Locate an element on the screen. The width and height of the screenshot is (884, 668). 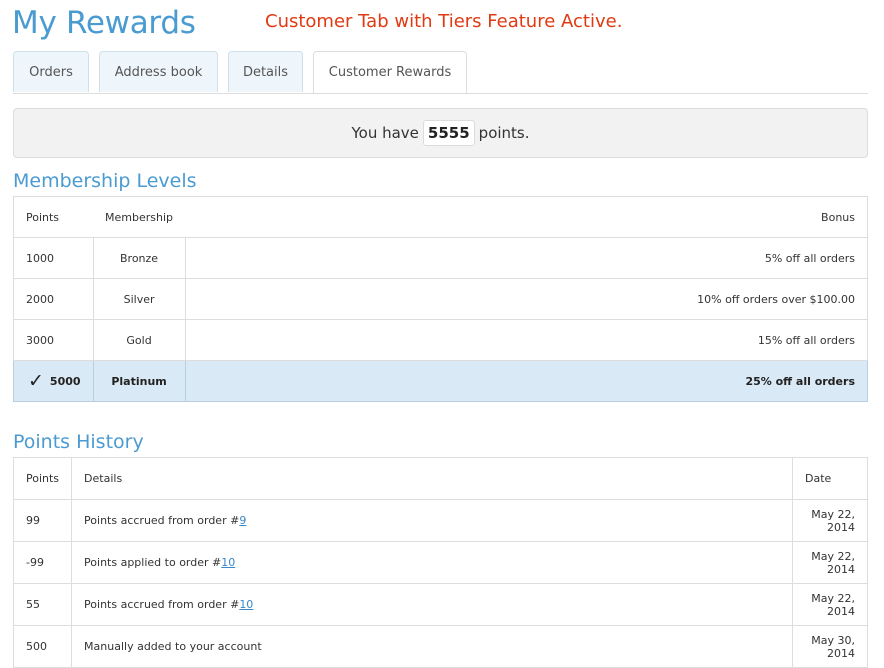
table-row-current-level: ✓ 5000 Platinum 25% off all orders is located at coordinates (441, 381).